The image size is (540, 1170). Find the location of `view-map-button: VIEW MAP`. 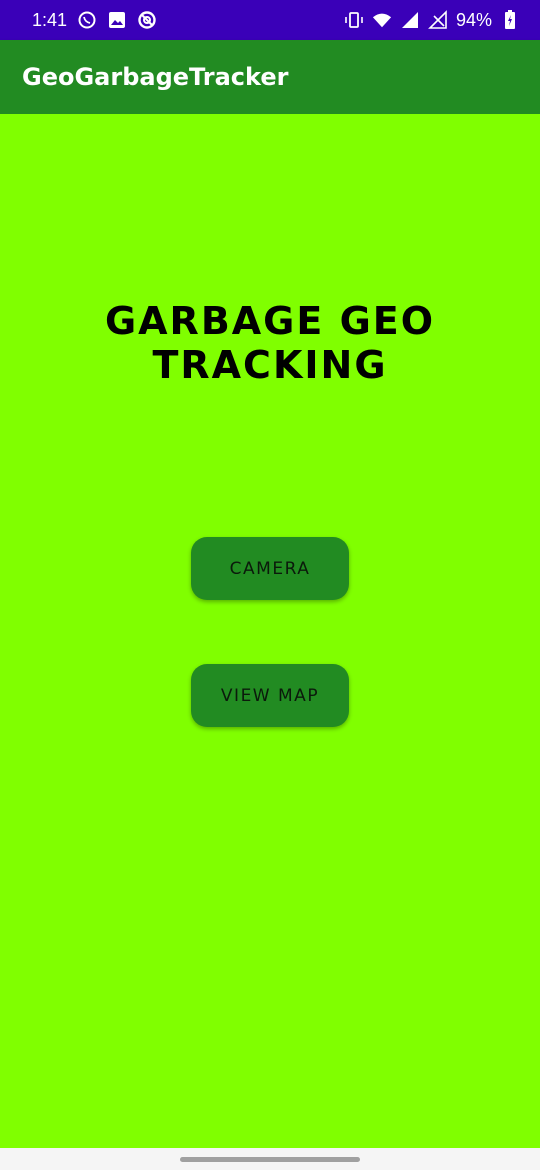

view-map-button: VIEW MAP is located at coordinates (270, 695).